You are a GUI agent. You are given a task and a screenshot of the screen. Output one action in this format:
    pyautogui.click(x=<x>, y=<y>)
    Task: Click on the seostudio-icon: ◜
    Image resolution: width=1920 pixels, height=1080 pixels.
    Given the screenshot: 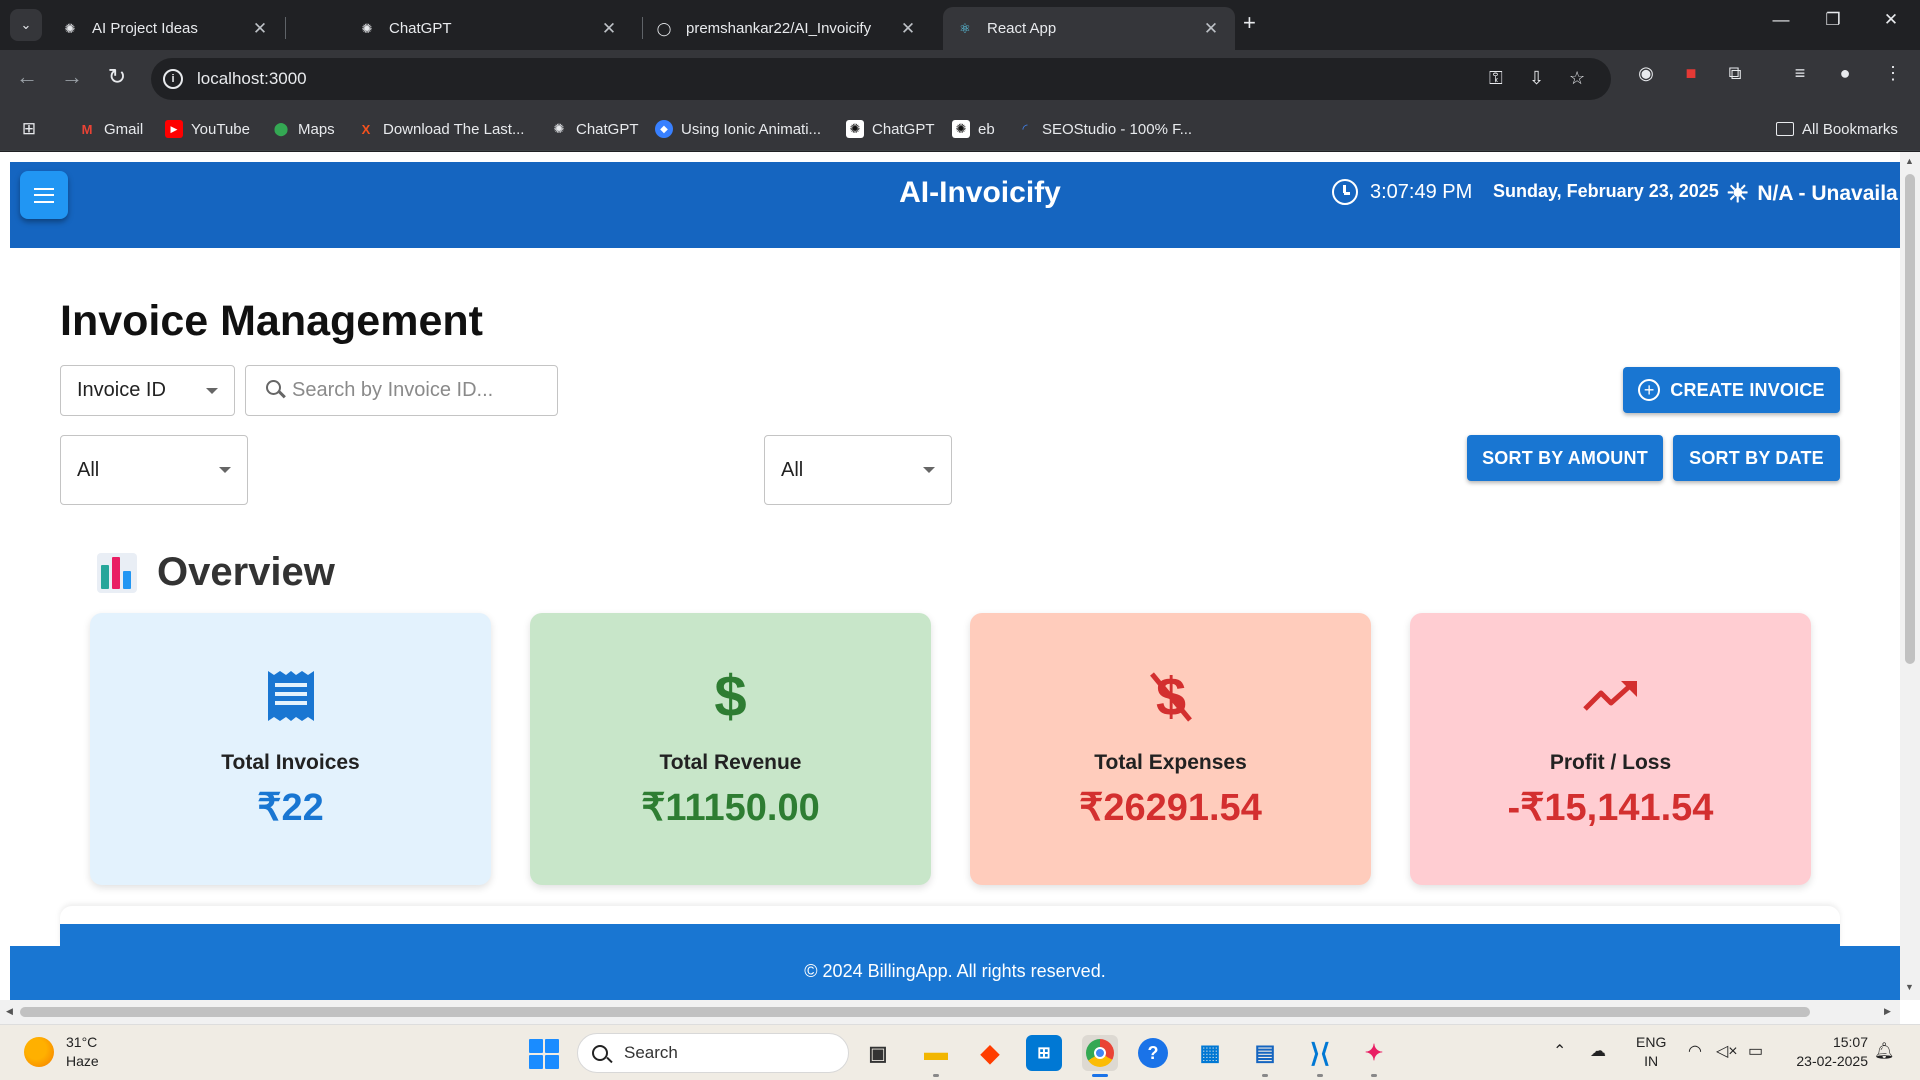 What is the action you would take?
    pyautogui.click(x=1025, y=128)
    